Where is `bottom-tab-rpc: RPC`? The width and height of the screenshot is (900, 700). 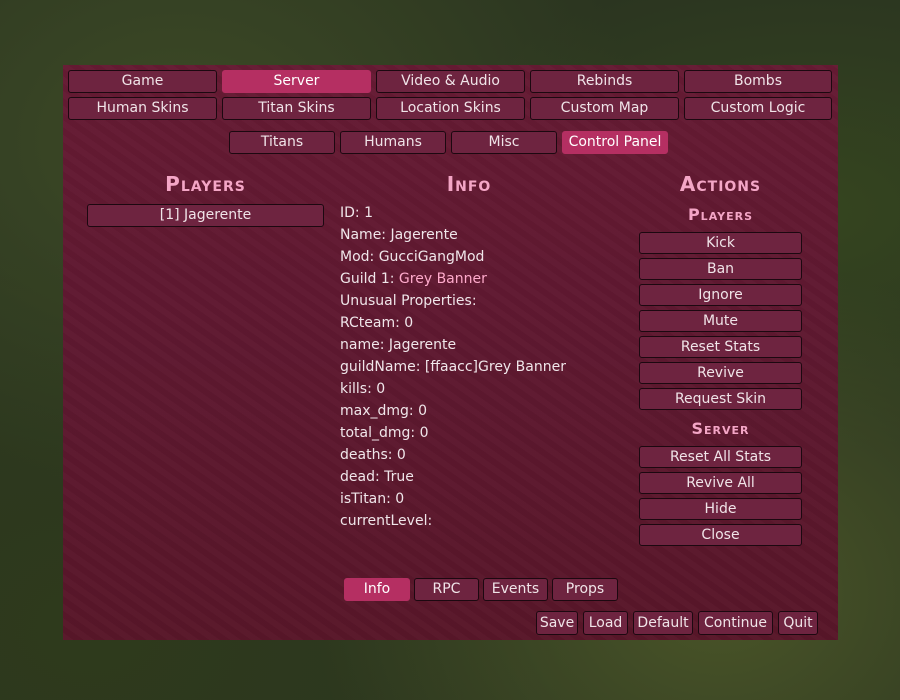
bottom-tab-rpc: RPC is located at coordinates (446, 589).